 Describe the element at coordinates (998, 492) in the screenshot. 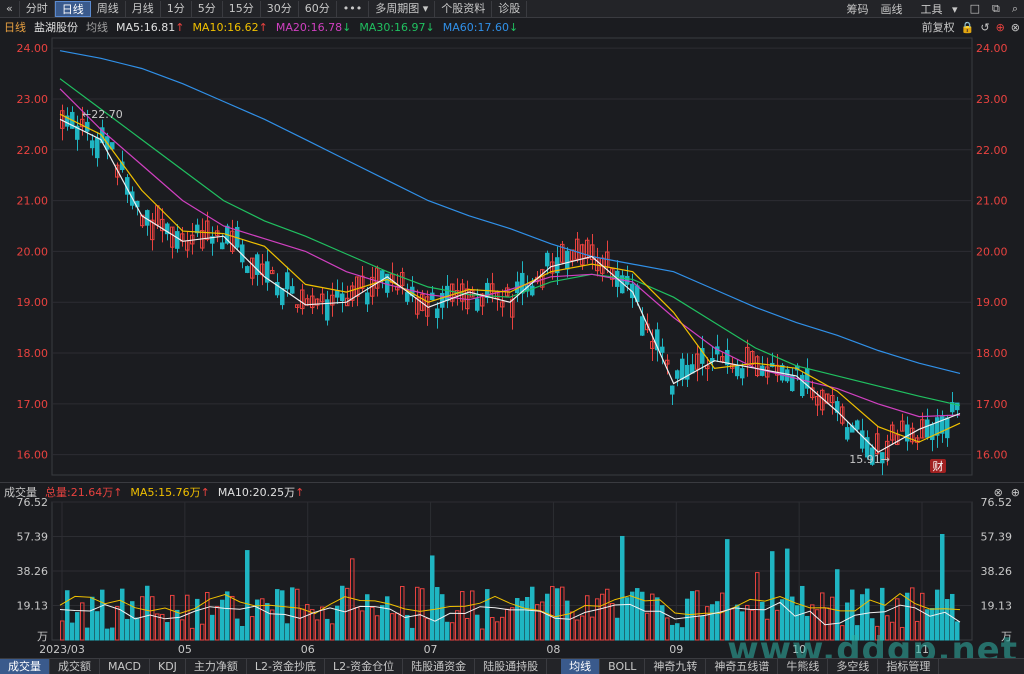

I see `close-circle-icon: ⊗` at that location.